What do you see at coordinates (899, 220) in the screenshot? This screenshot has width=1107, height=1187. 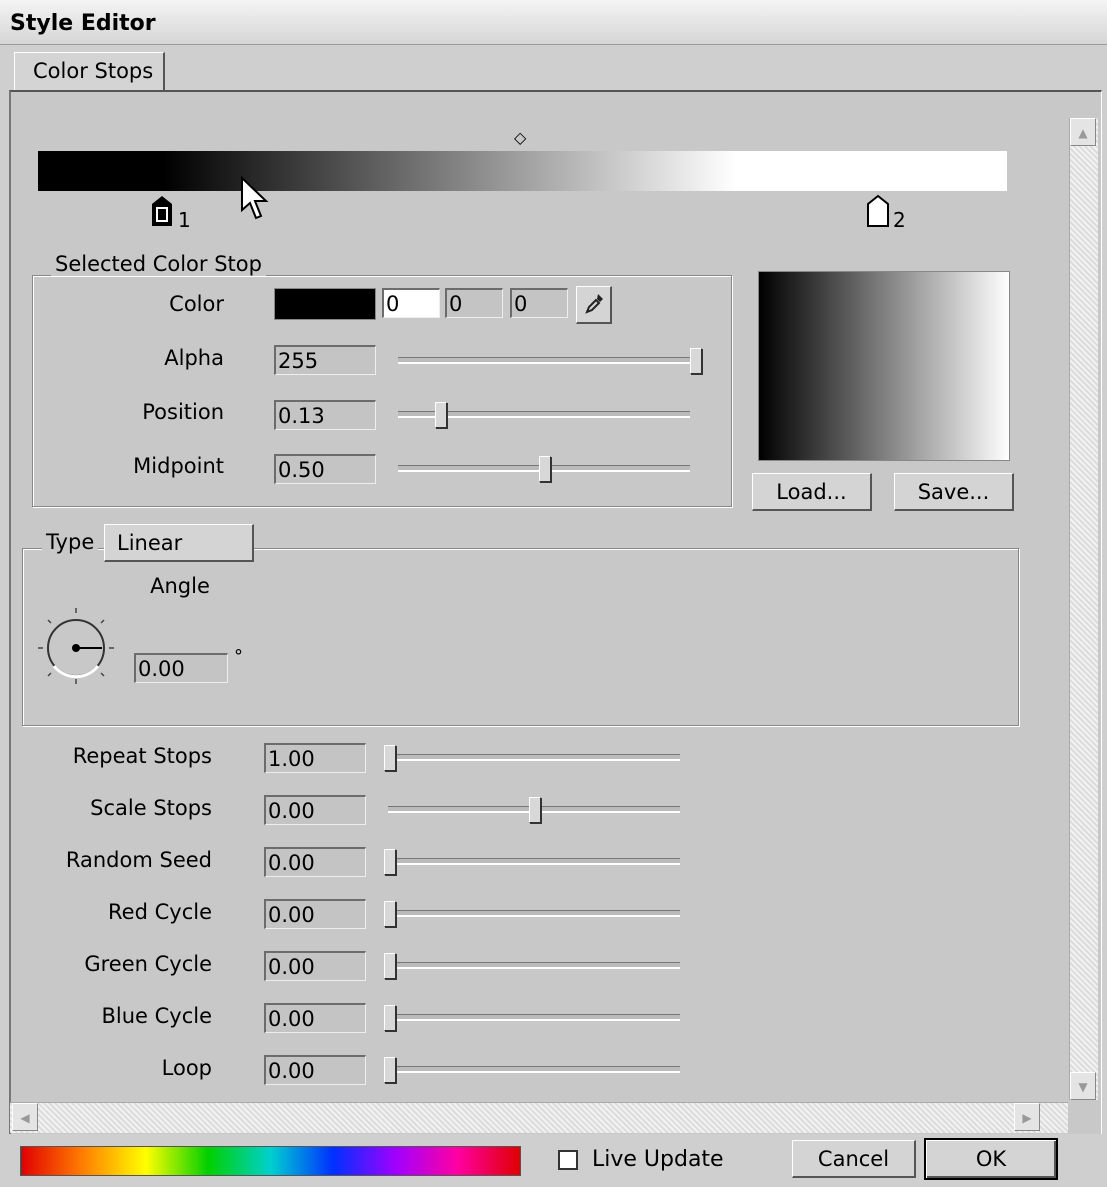 I see `stop-number: 2` at bounding box center [899, 220].